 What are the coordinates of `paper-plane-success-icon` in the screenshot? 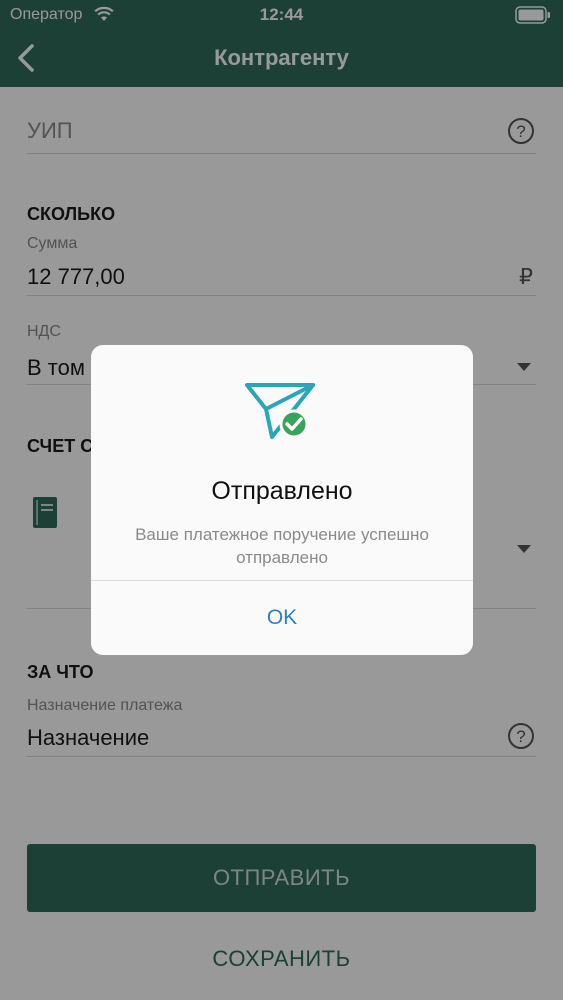 It's located at (280, 411).